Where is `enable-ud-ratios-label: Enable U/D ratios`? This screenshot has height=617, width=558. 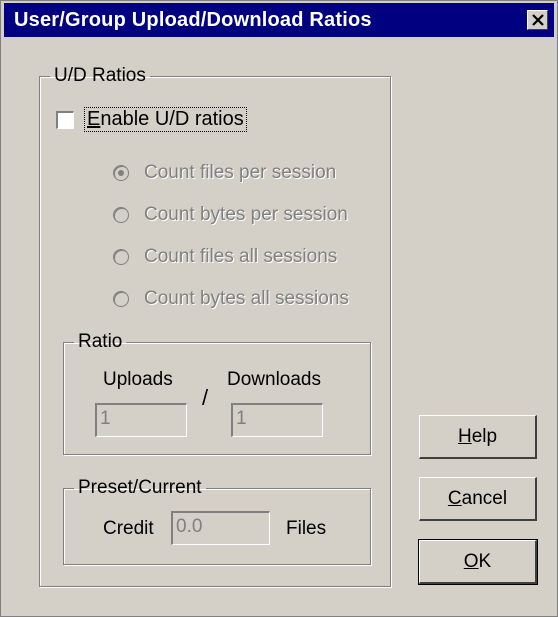
enable-ud-ratios-label: Enable U/D ratios is located at coordinates (165, 119).